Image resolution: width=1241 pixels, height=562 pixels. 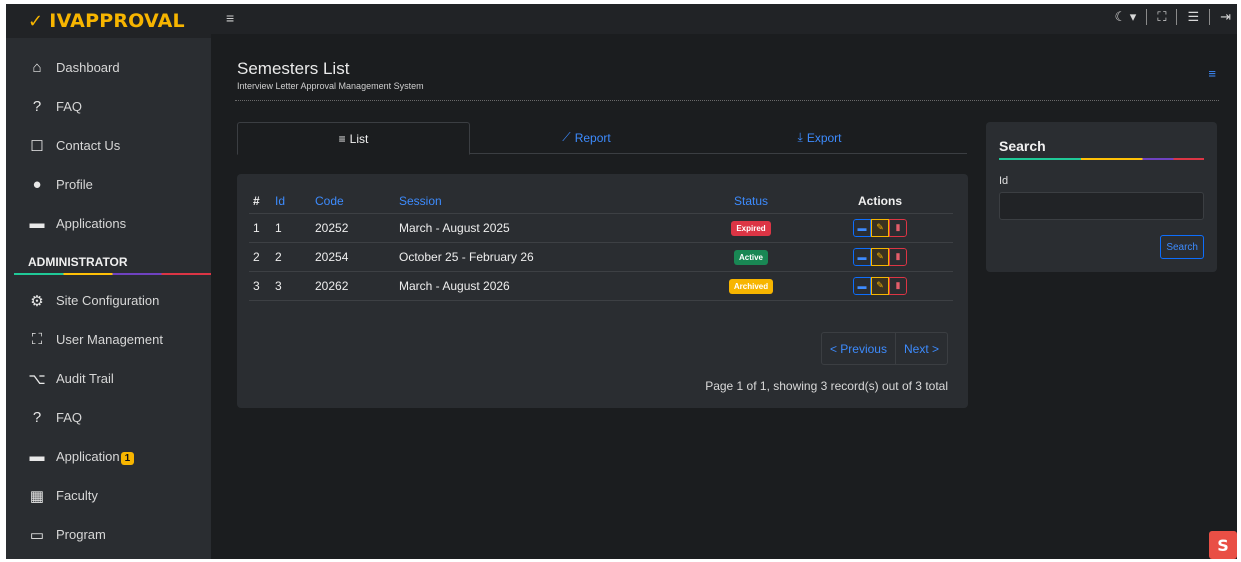 I want to click on cell-id: 1, so click(x=291, y=227).